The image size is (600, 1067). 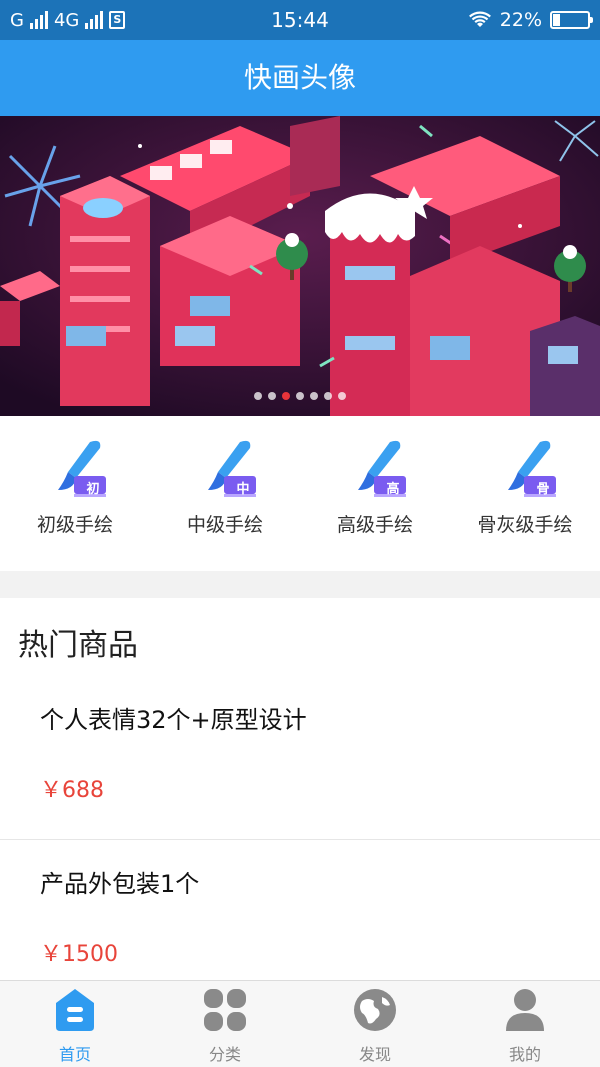 What do you see at coordinates (525, 525) in the screenshot?
I see `category-label: 骨灰级手绘` at bounding box center [525, 525].